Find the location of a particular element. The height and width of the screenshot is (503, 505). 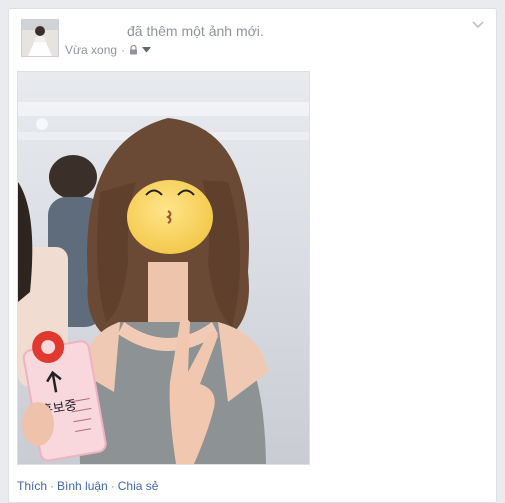

caret-down-icon is located at coordinates (147, 50).